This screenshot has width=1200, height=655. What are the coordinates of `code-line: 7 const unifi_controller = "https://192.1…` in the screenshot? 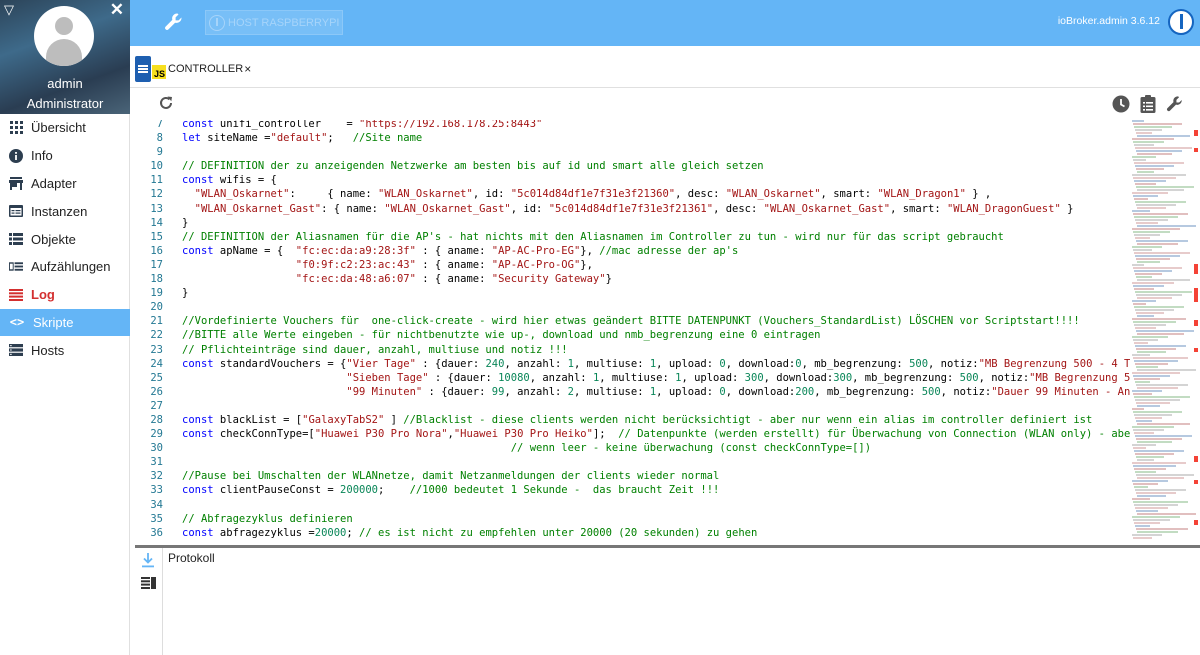 It's located at (632, 125).